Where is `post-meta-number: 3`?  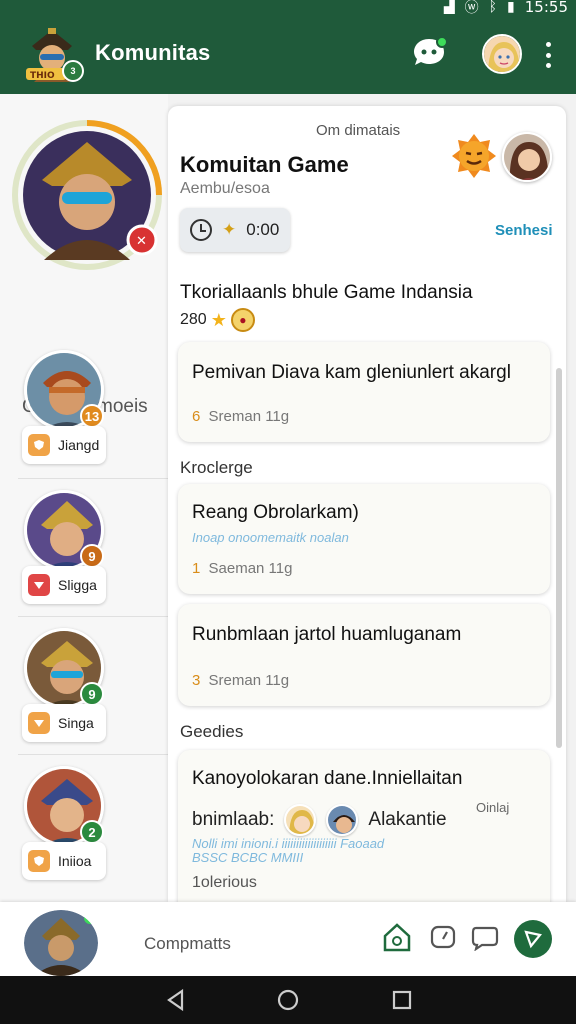
post-meta-number: 3 is located at coordinates (196, 680).